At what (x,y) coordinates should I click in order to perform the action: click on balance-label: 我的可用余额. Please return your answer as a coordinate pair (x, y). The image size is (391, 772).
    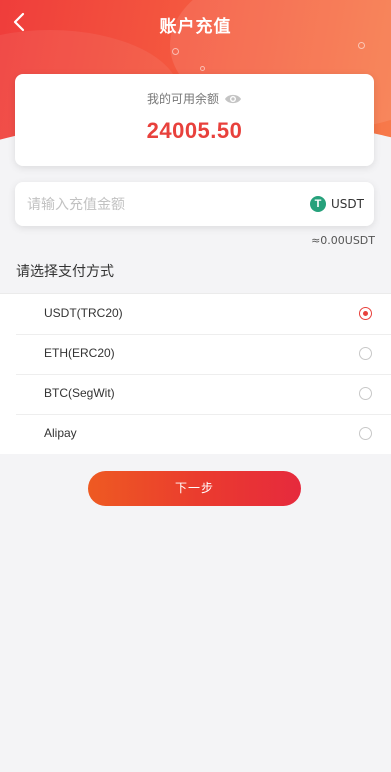
    Looking at the image, I should click on (182, 99).